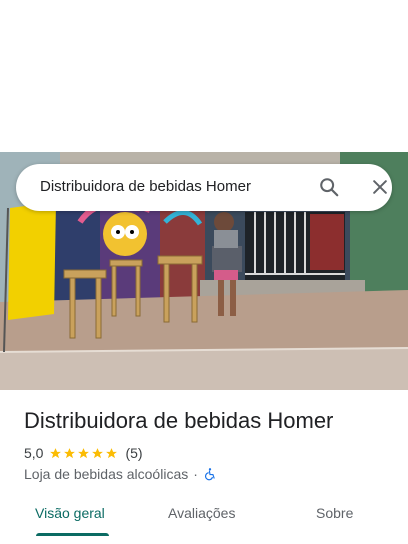 This screenshot has height=544, width=408. Describe the element at coordinates (329, 187) in the screenshot. I see `search-icon` at that location.